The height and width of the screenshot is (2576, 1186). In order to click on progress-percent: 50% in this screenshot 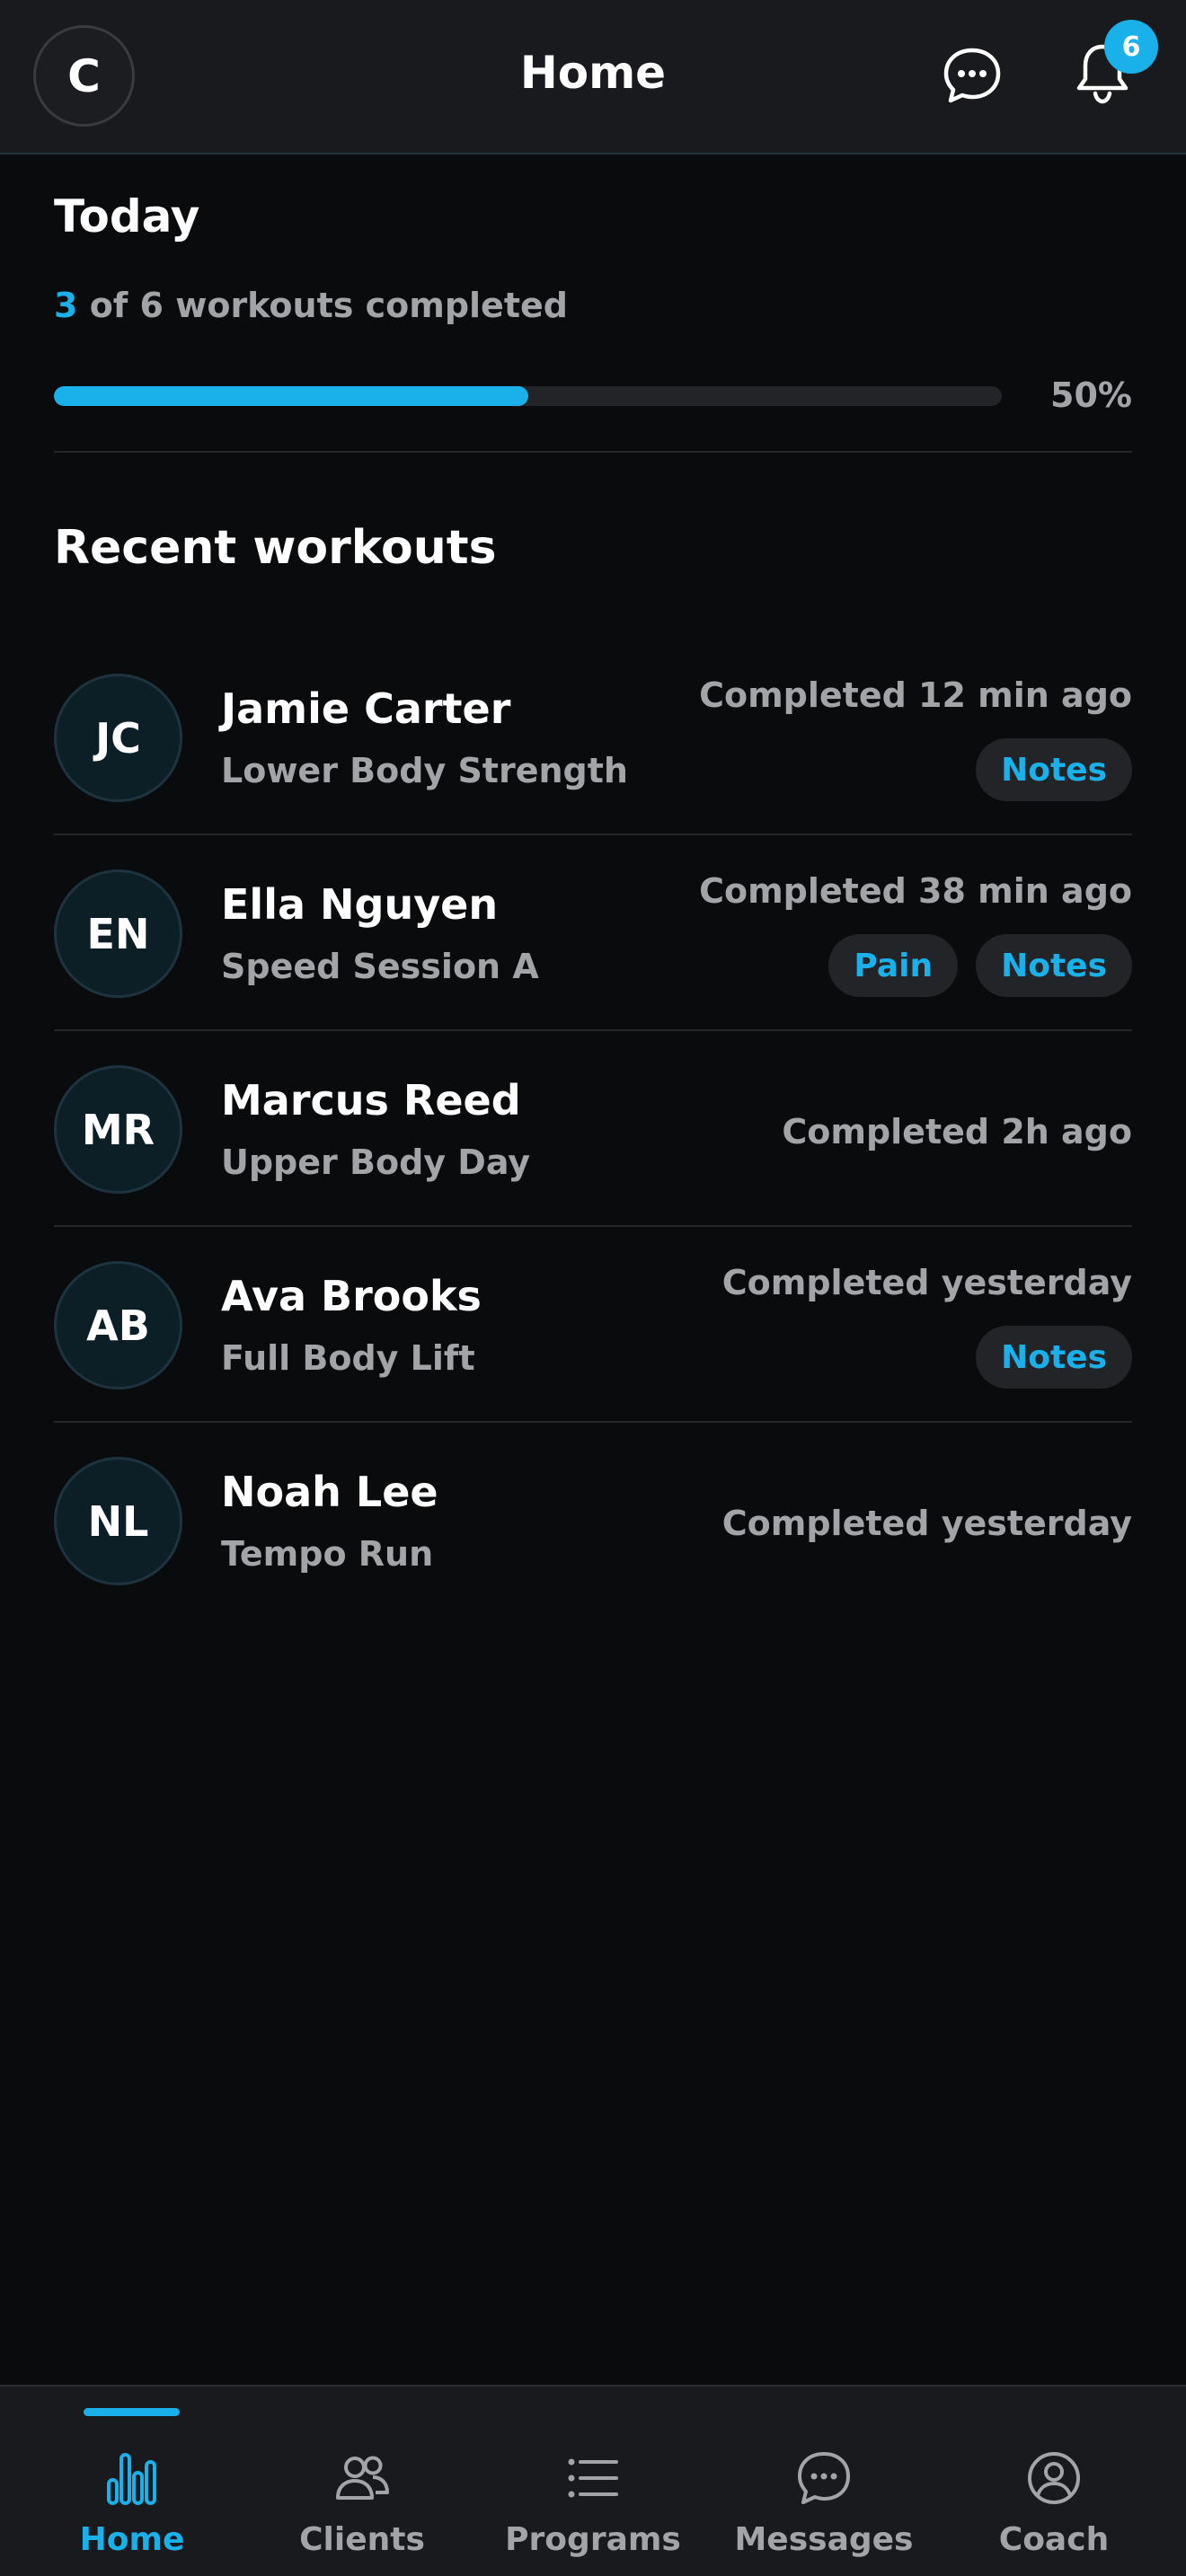, I will do `click(1091, 395)`.